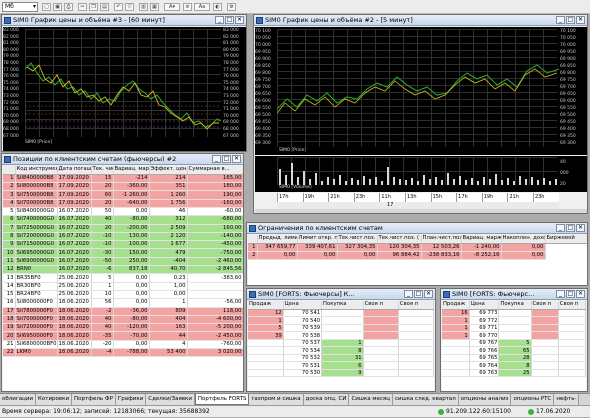  I want to click on table-row: 12 BRN0 16.07.2020 -6 837,18 40,70 -2 845,56, so click(123, 270).